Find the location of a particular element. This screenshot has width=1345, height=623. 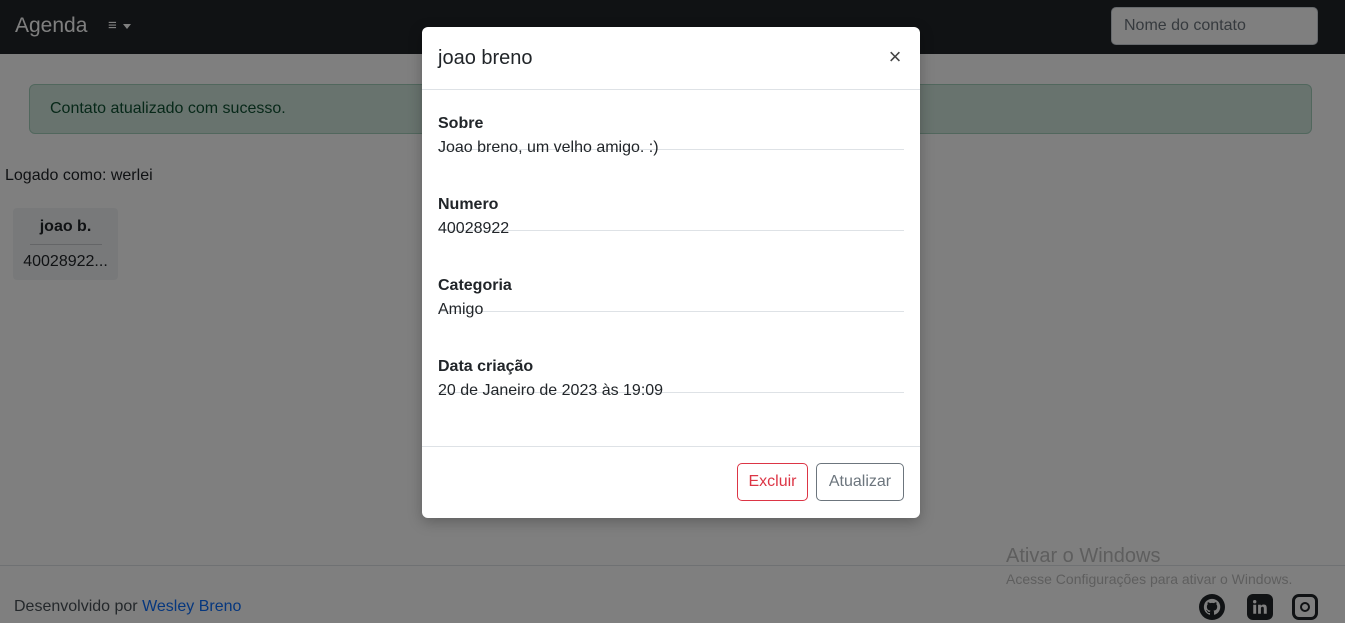

update-button: Atualizar is located at coordinates (860, 482).